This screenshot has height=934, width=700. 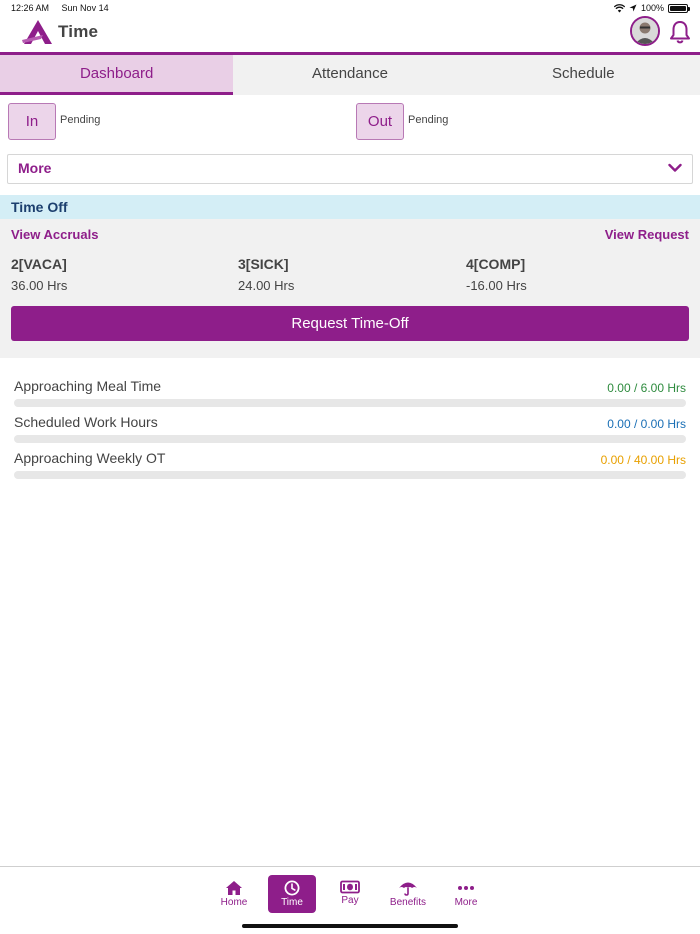 What do you see at coordinates (496, 264) in the screenshot?
I see `accrual-code: 4[COMP]` at bounding box center [496, 264].